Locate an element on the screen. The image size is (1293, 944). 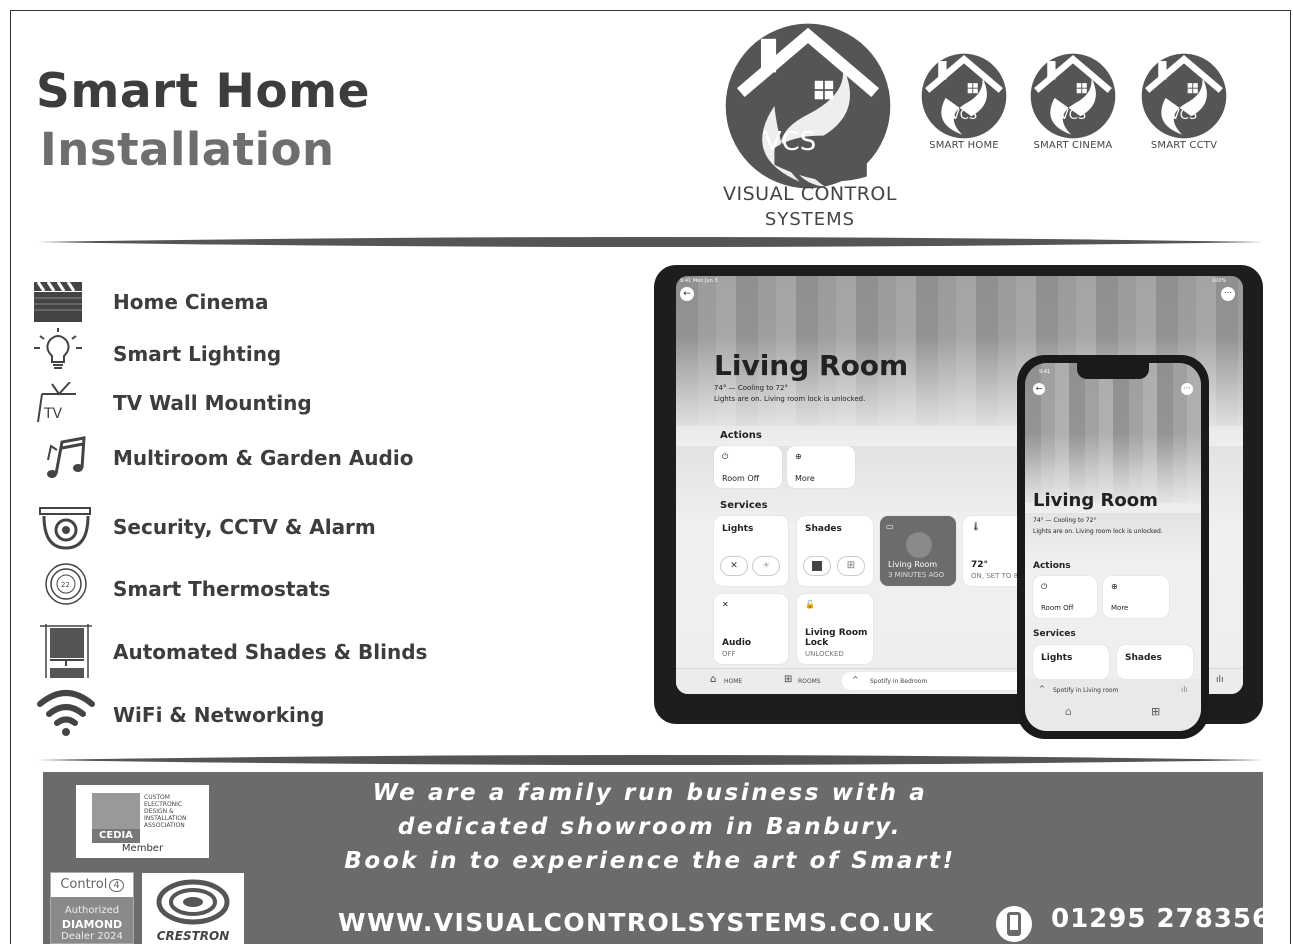
sub-logo-caption: SMART HOME is located at coordinates (964, 145).